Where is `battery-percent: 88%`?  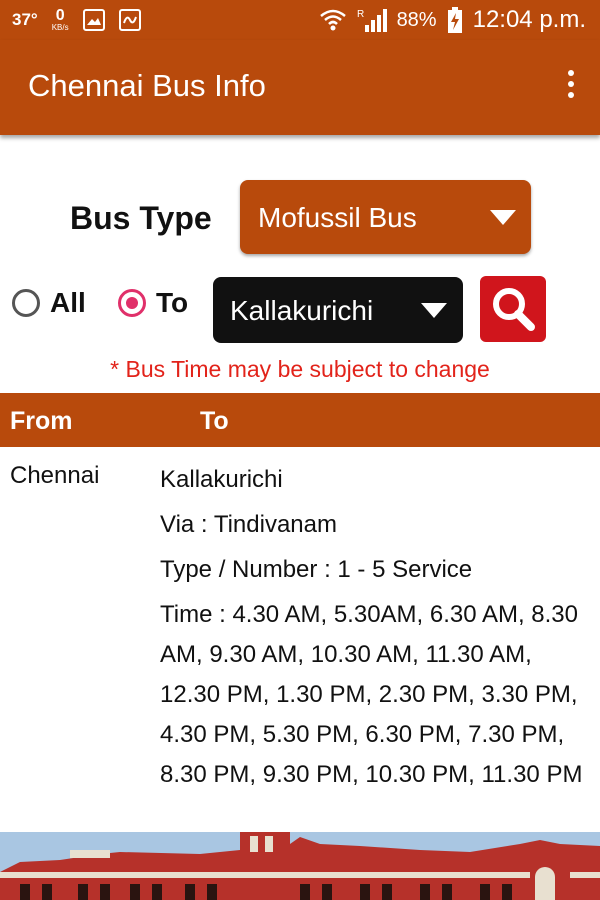 battery-percent: 88% is located at coordinates (416, 19).